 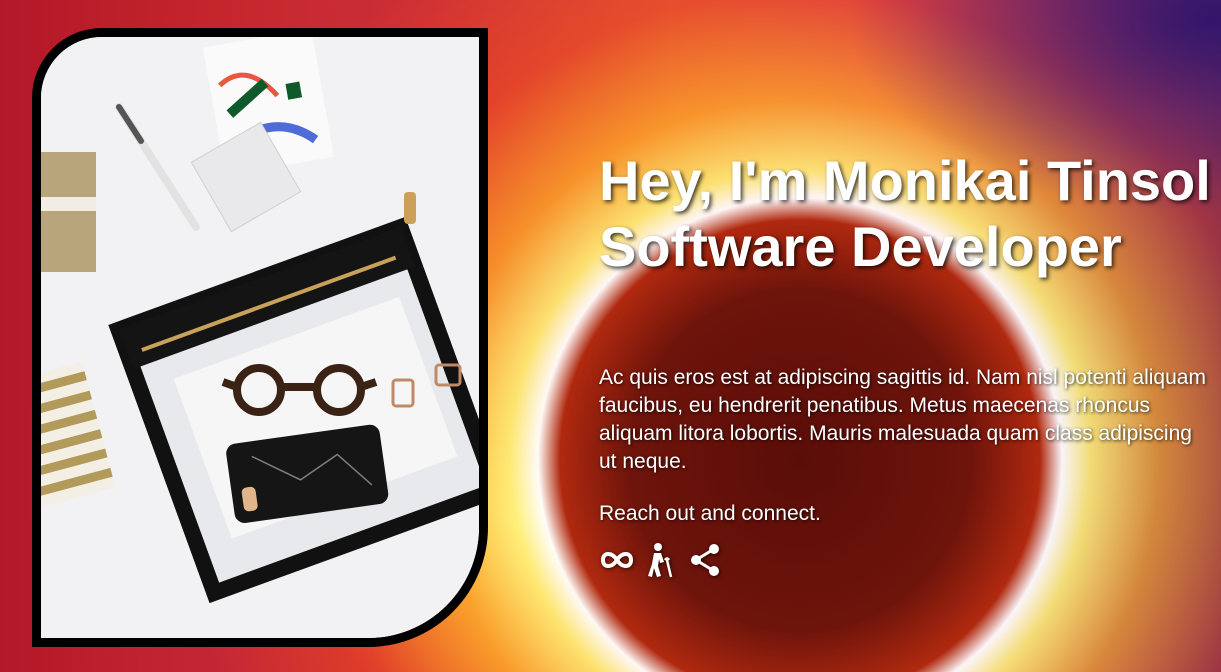 What do you see at coordinates (905, 180) in the screenshot?
I see `title-line-greeting: Hey, I'm Monikai Tinsol` at bounding box center [905, 180].